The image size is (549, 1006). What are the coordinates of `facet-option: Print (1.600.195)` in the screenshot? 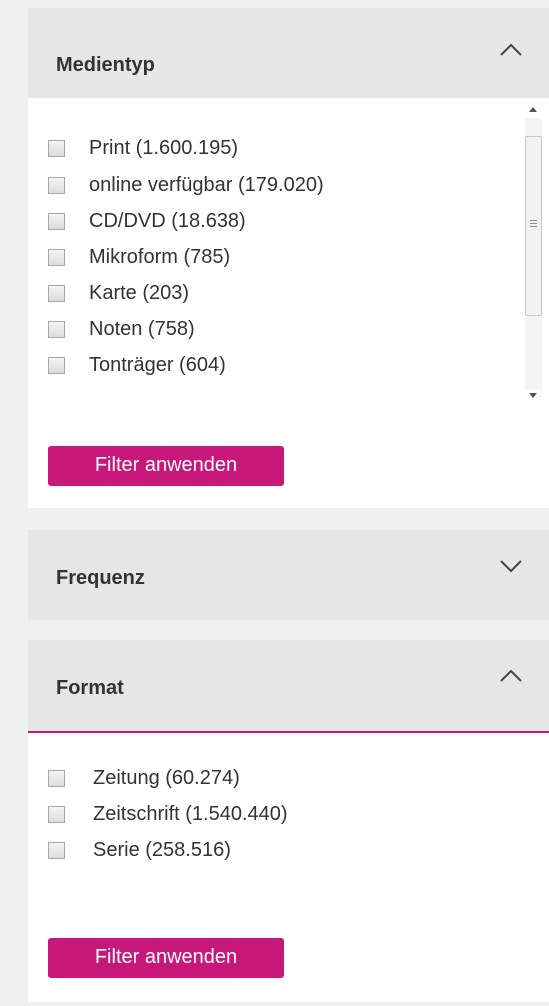 It's located at (143, 148).